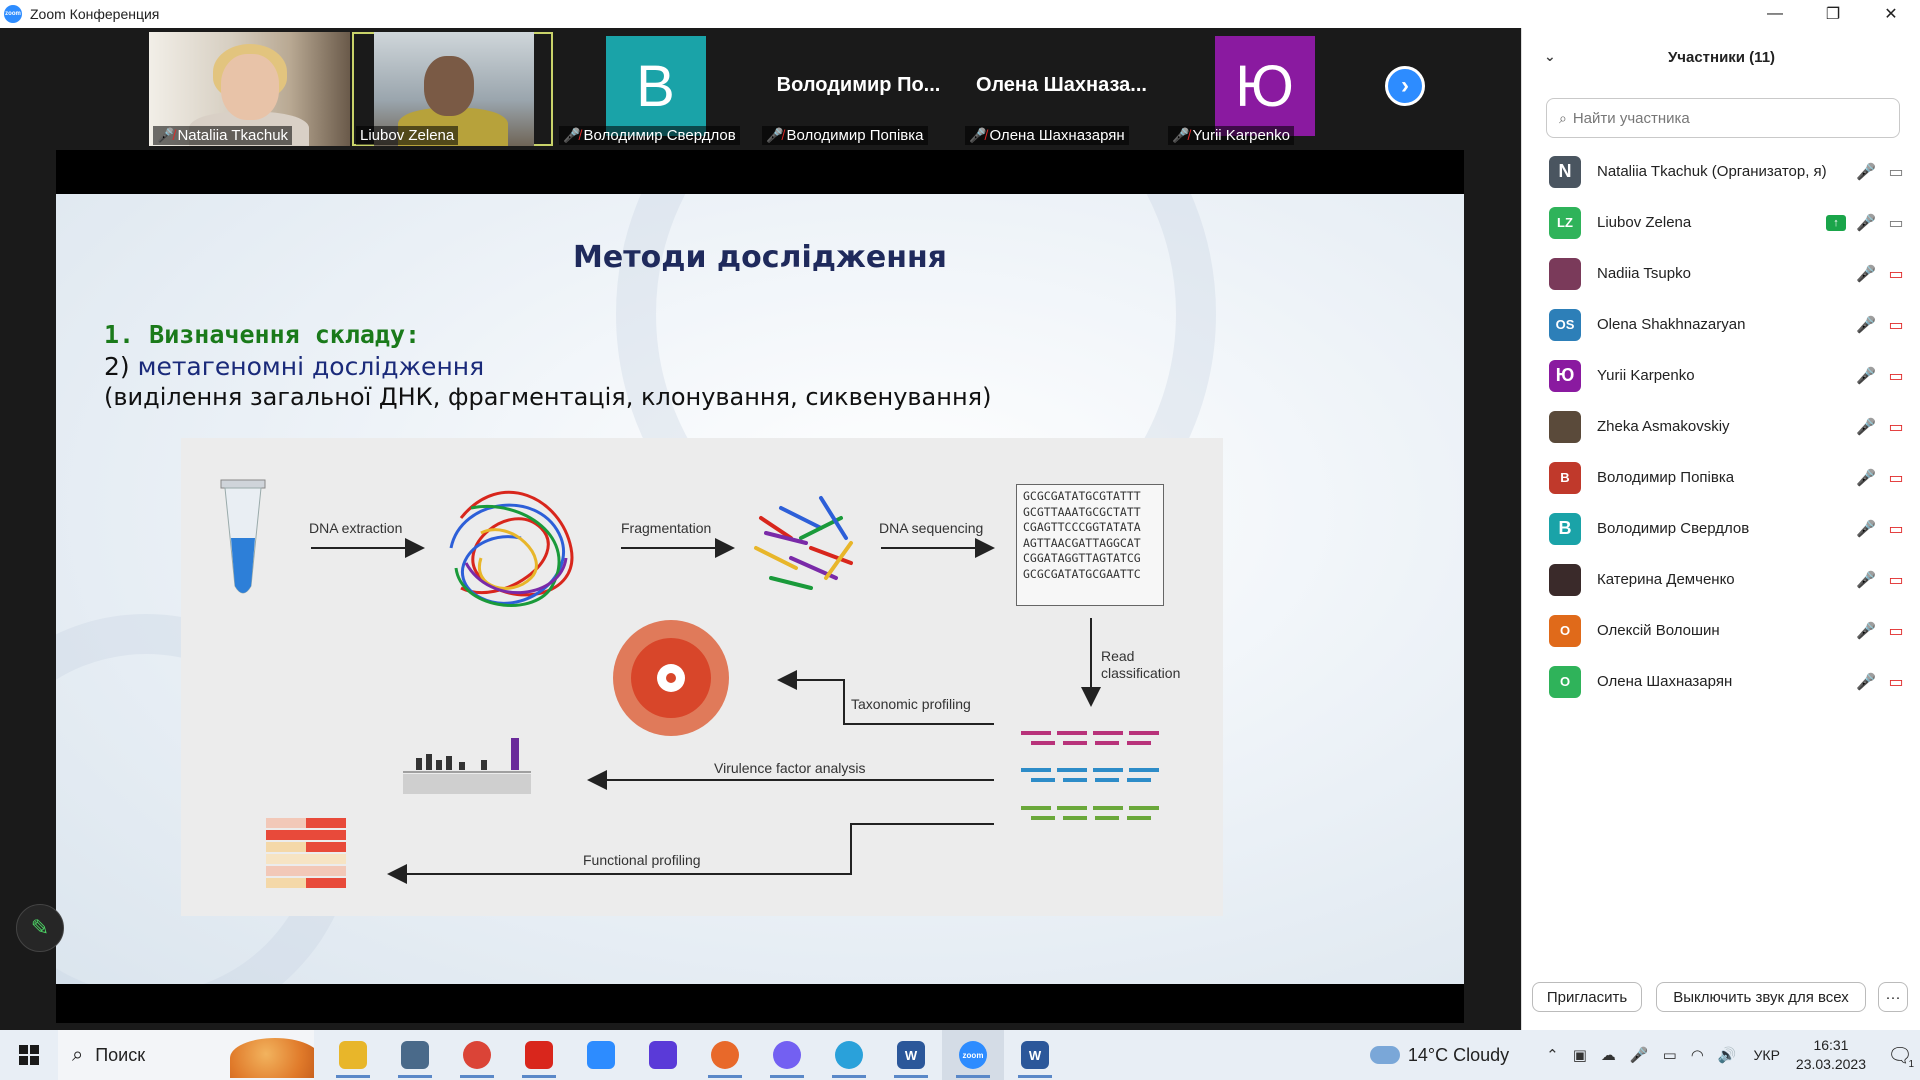 This screenshot has width=1920, height=1080. What do you see at coordinates (186, 1055) in the screenshot?
I see `taskbar-search: ⌕ Поиск` at bounding box center [186, 1055].